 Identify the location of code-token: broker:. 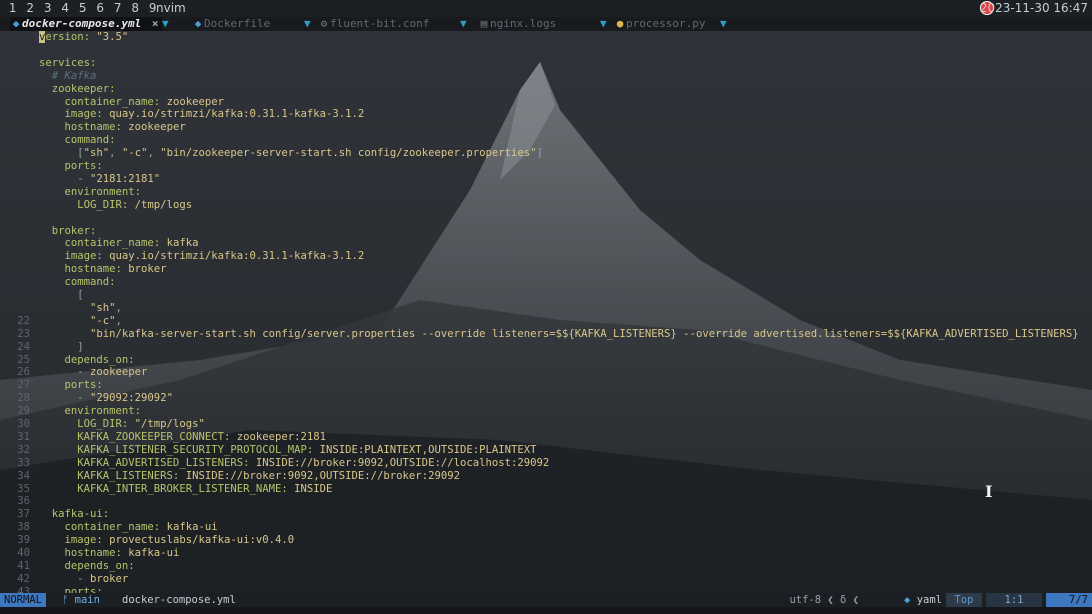
(68, 230).